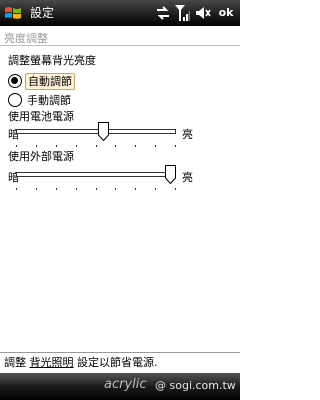 This screenshot has height=400, width=320. What do you see at coordinates (50, 81) in the screenshot?
I see `auto-adjust-label: 自動調節` at bounding box center [50, 81].